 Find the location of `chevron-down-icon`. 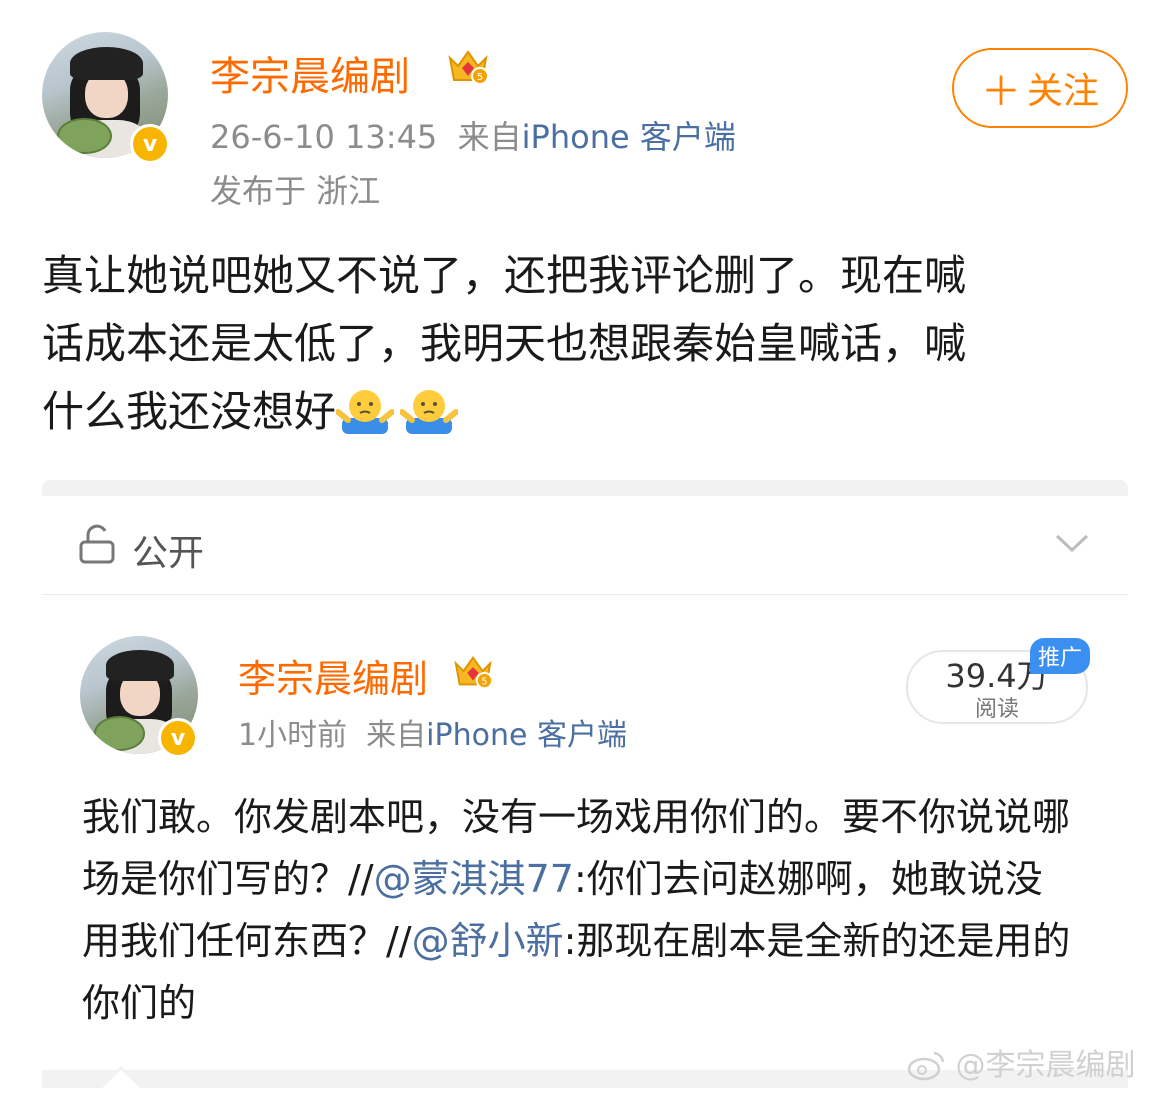

chevron-down-icon is located at coordinates (1072, 543).